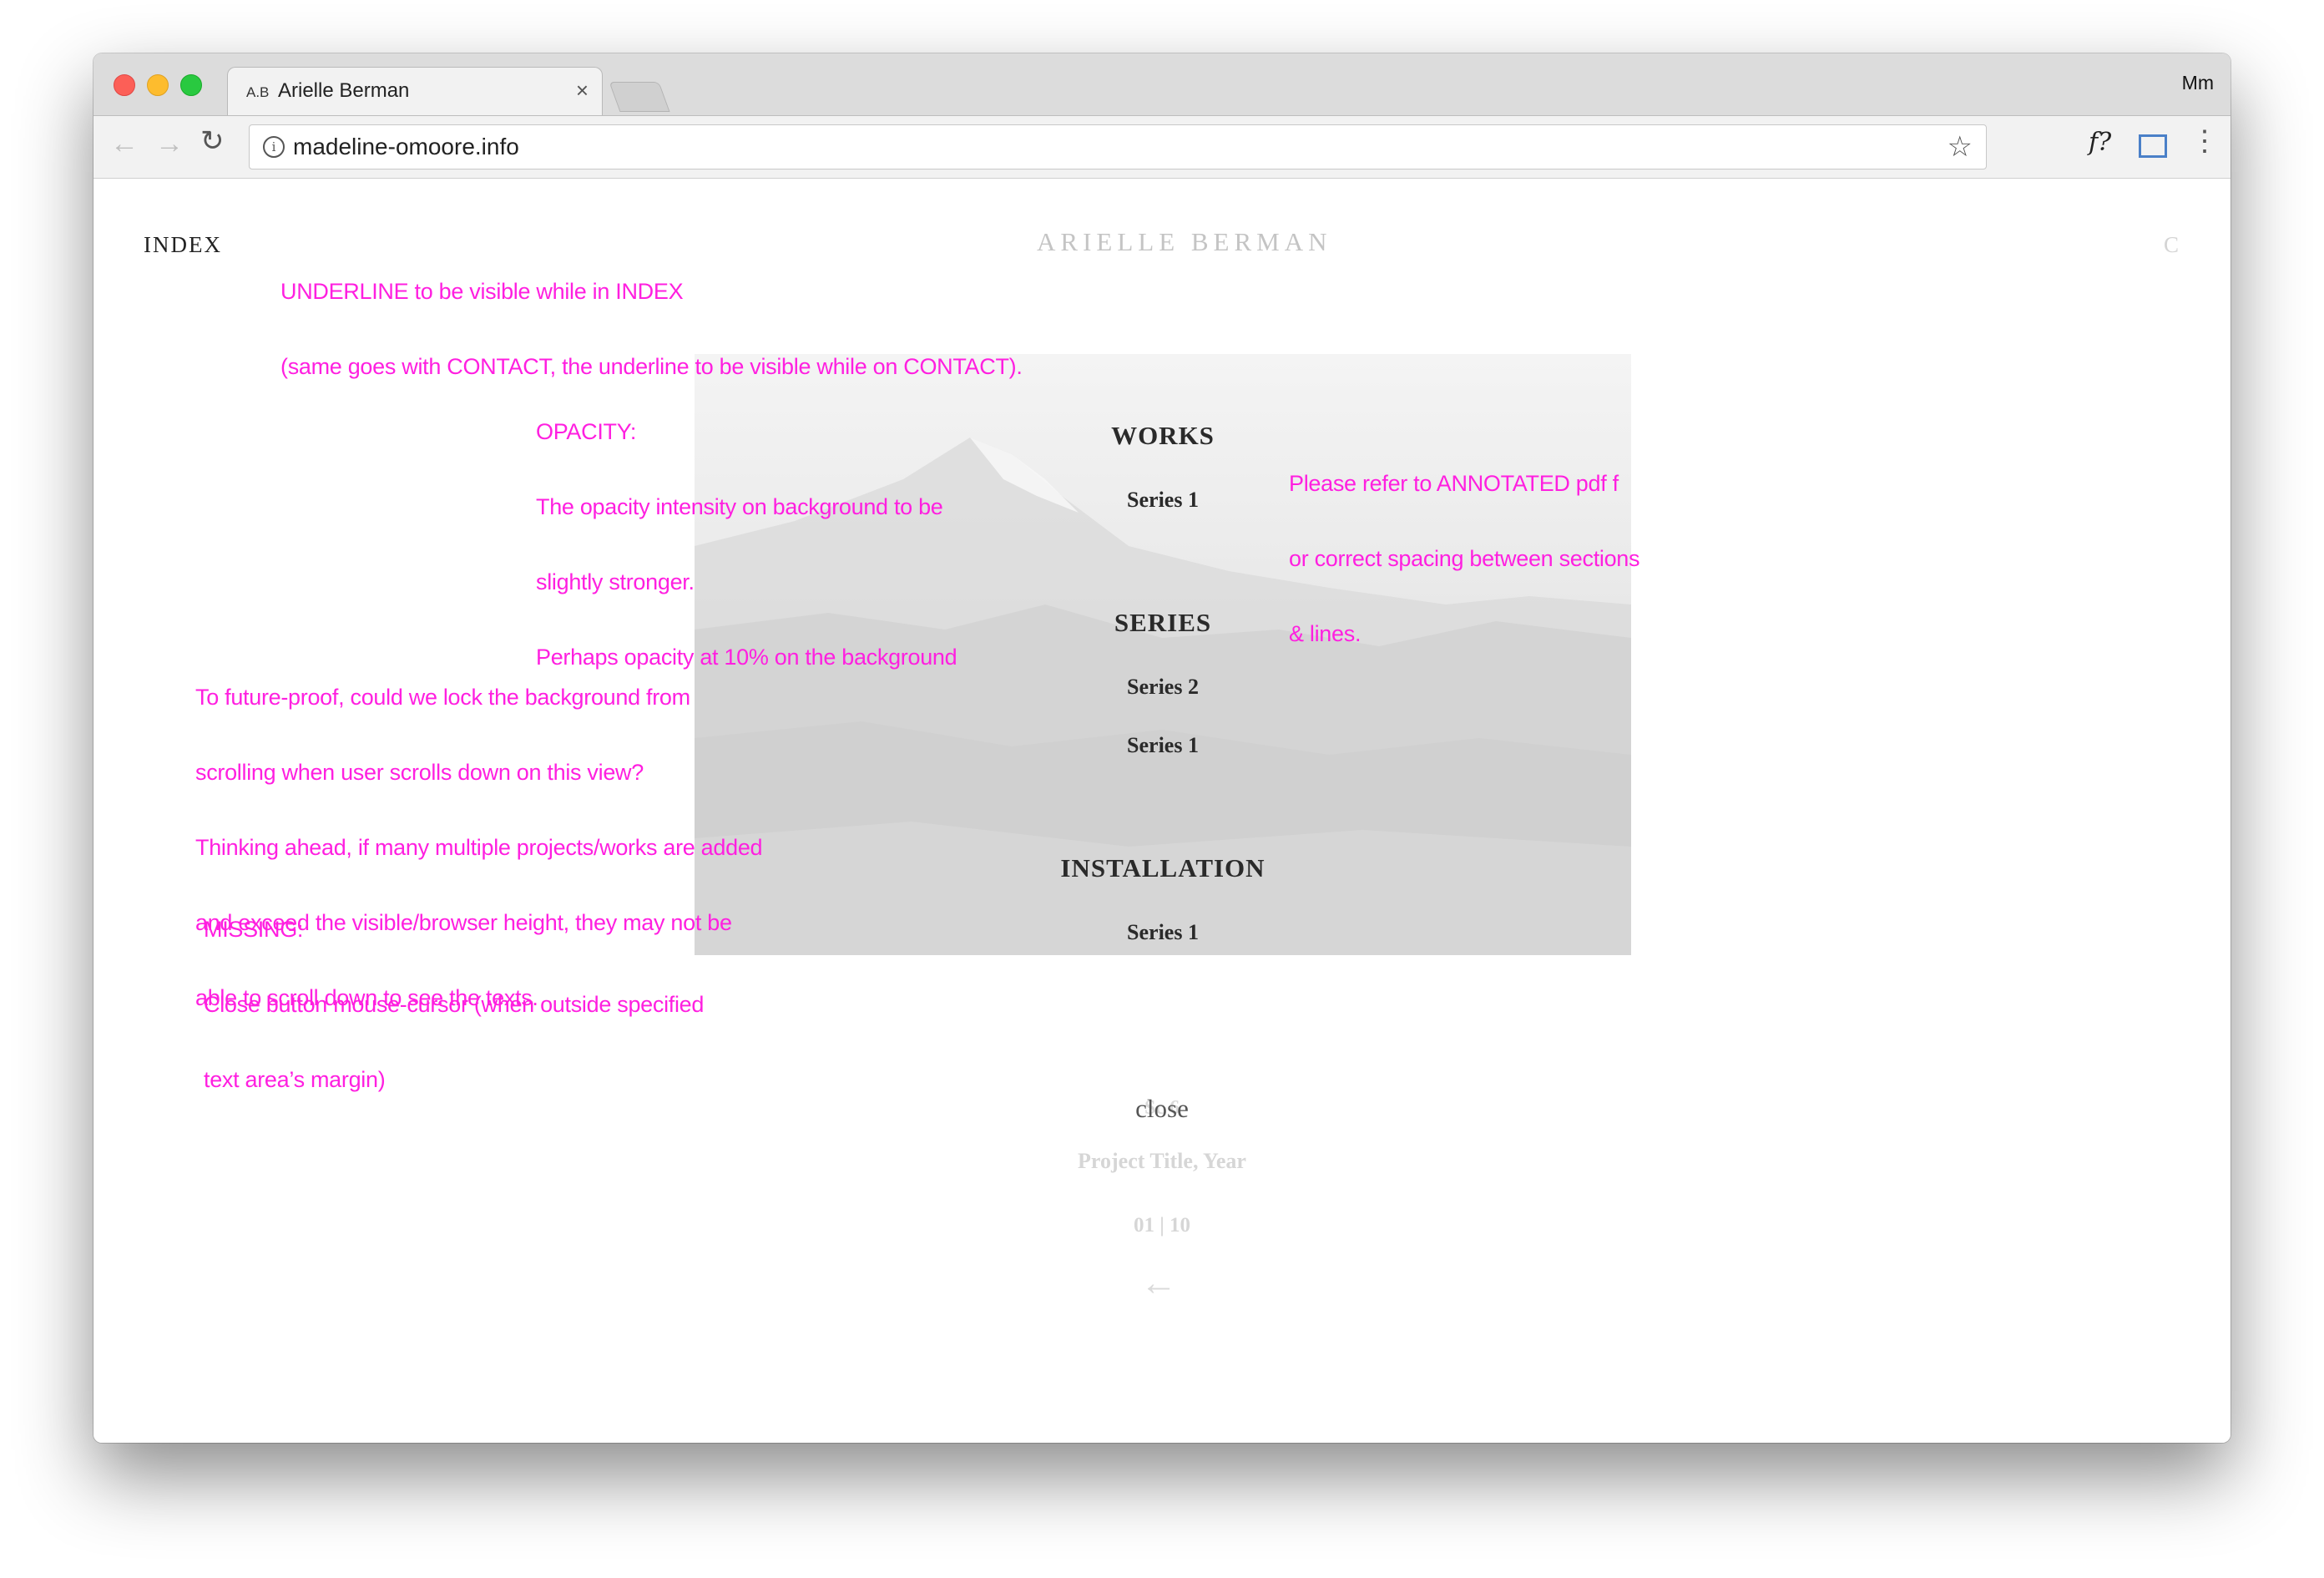  What do you see at coordinates (1163, 868) in the screenshot?
I see `section-heading-installation: INSTALLATION` at bounding box center [1163, 868].